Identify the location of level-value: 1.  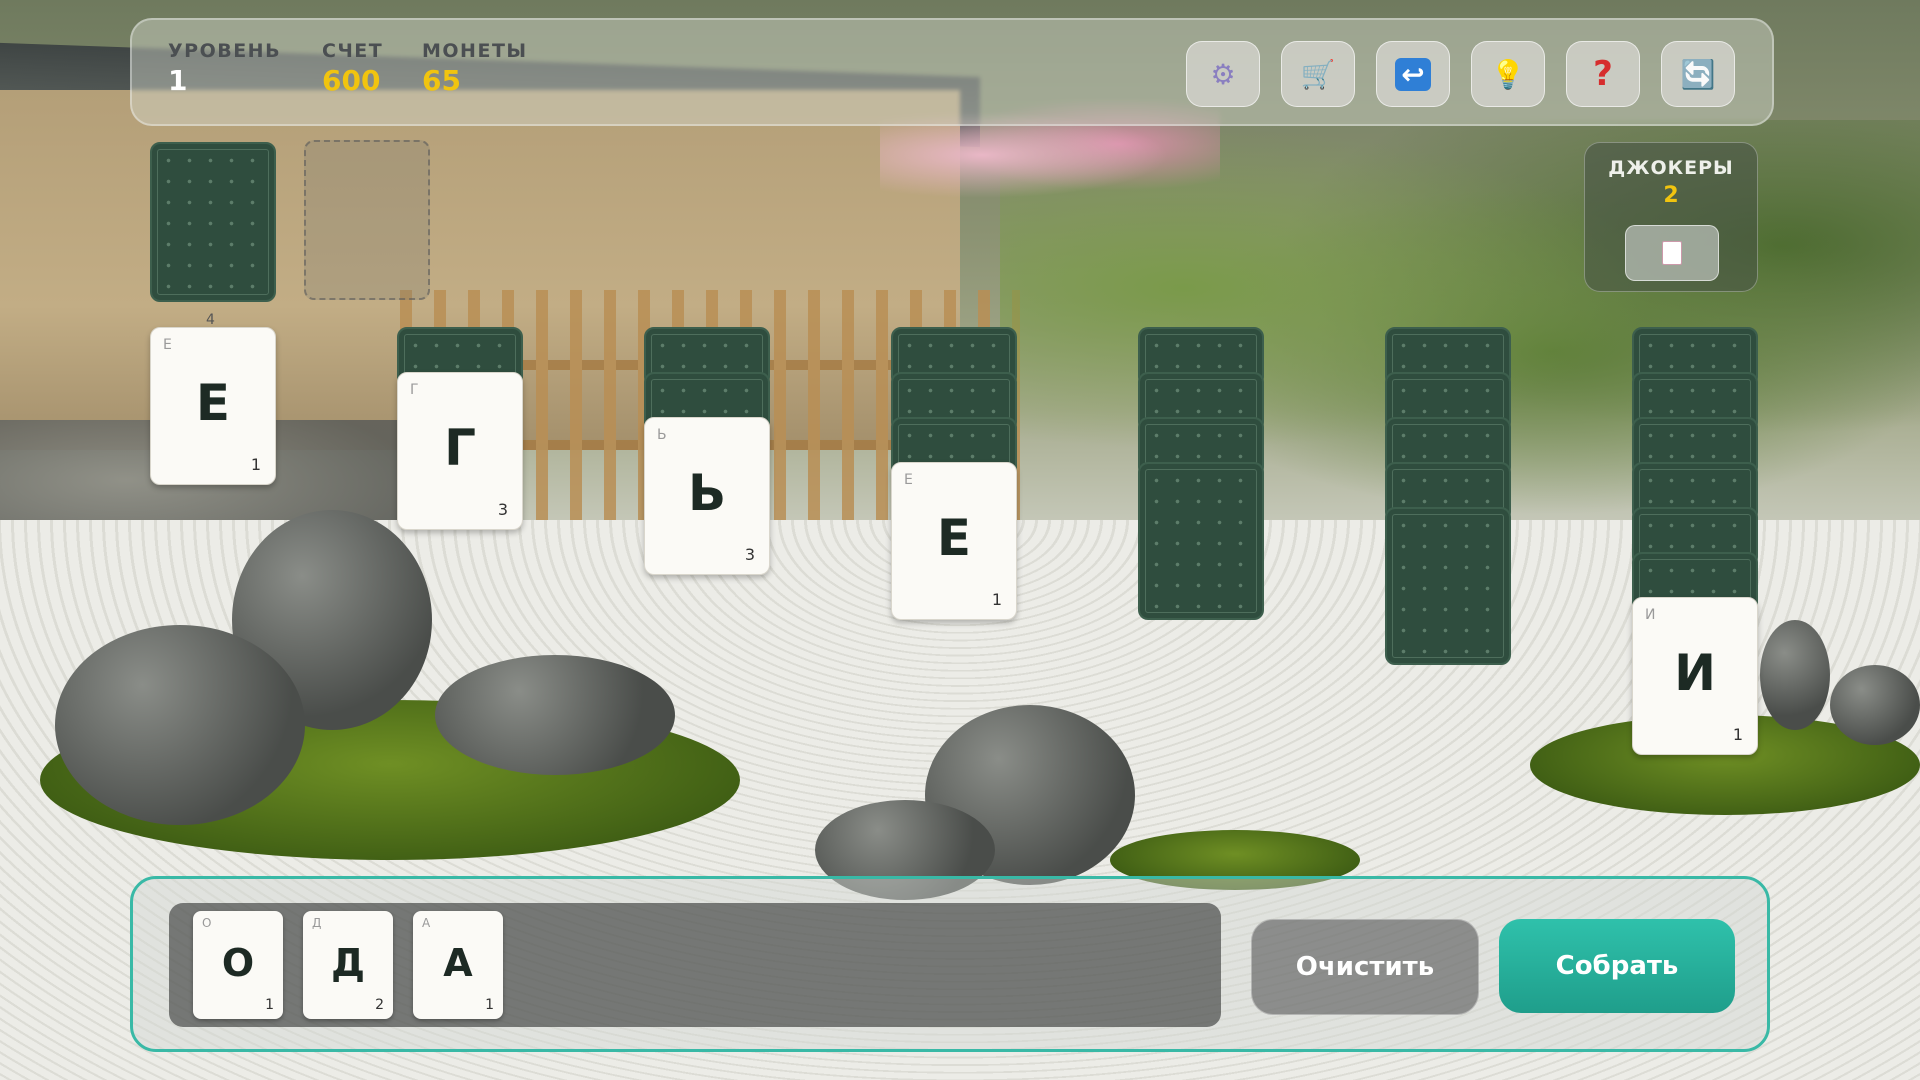
(178, 80).